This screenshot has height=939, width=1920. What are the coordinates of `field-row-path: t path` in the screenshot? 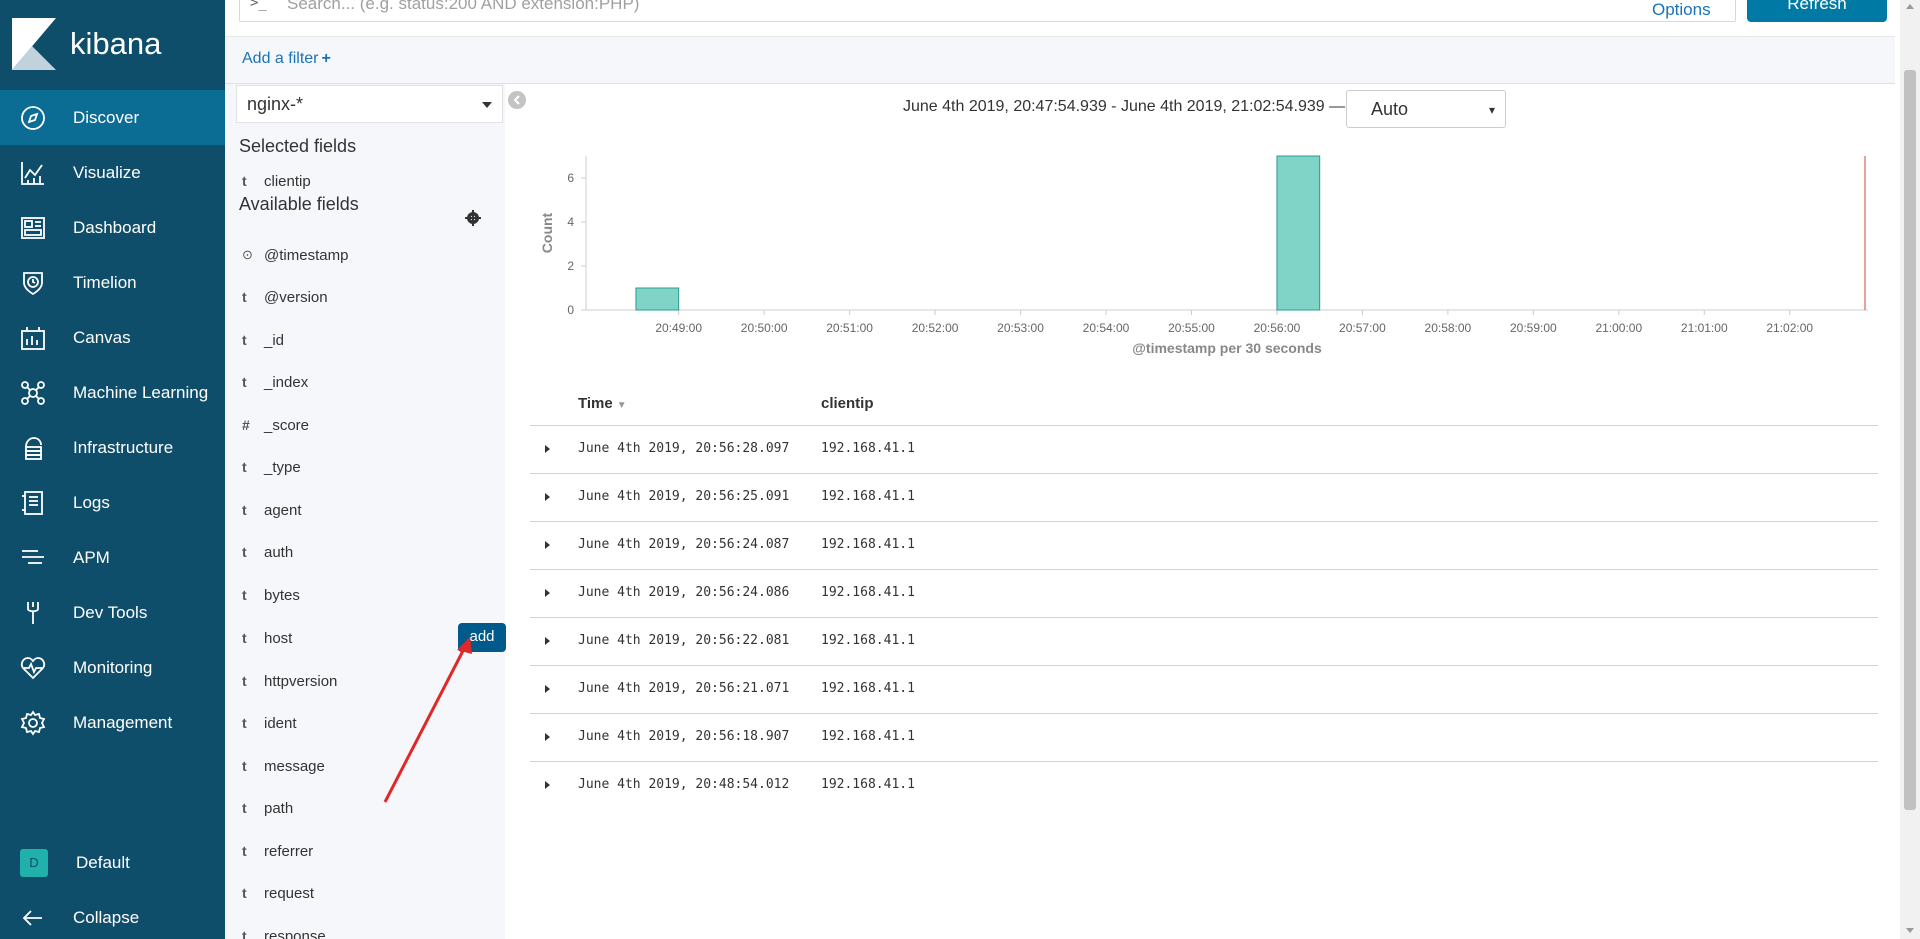 It's located at (370, 808).